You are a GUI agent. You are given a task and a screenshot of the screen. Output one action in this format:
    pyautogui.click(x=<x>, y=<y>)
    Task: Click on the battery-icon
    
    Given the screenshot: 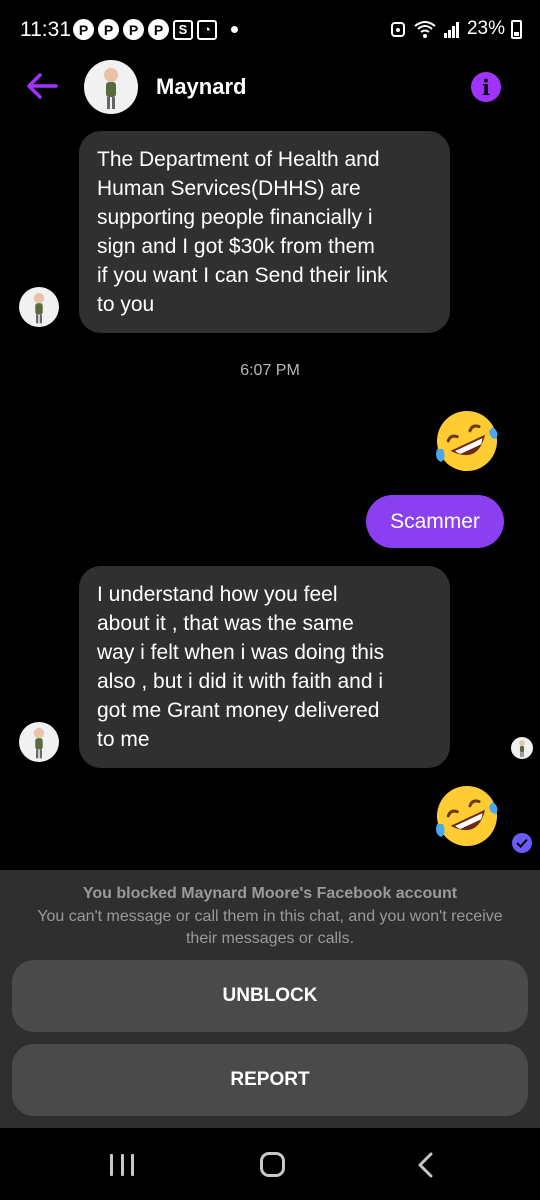 What is the action you would take?
    pyautogui.click(x=516, y=29)
    